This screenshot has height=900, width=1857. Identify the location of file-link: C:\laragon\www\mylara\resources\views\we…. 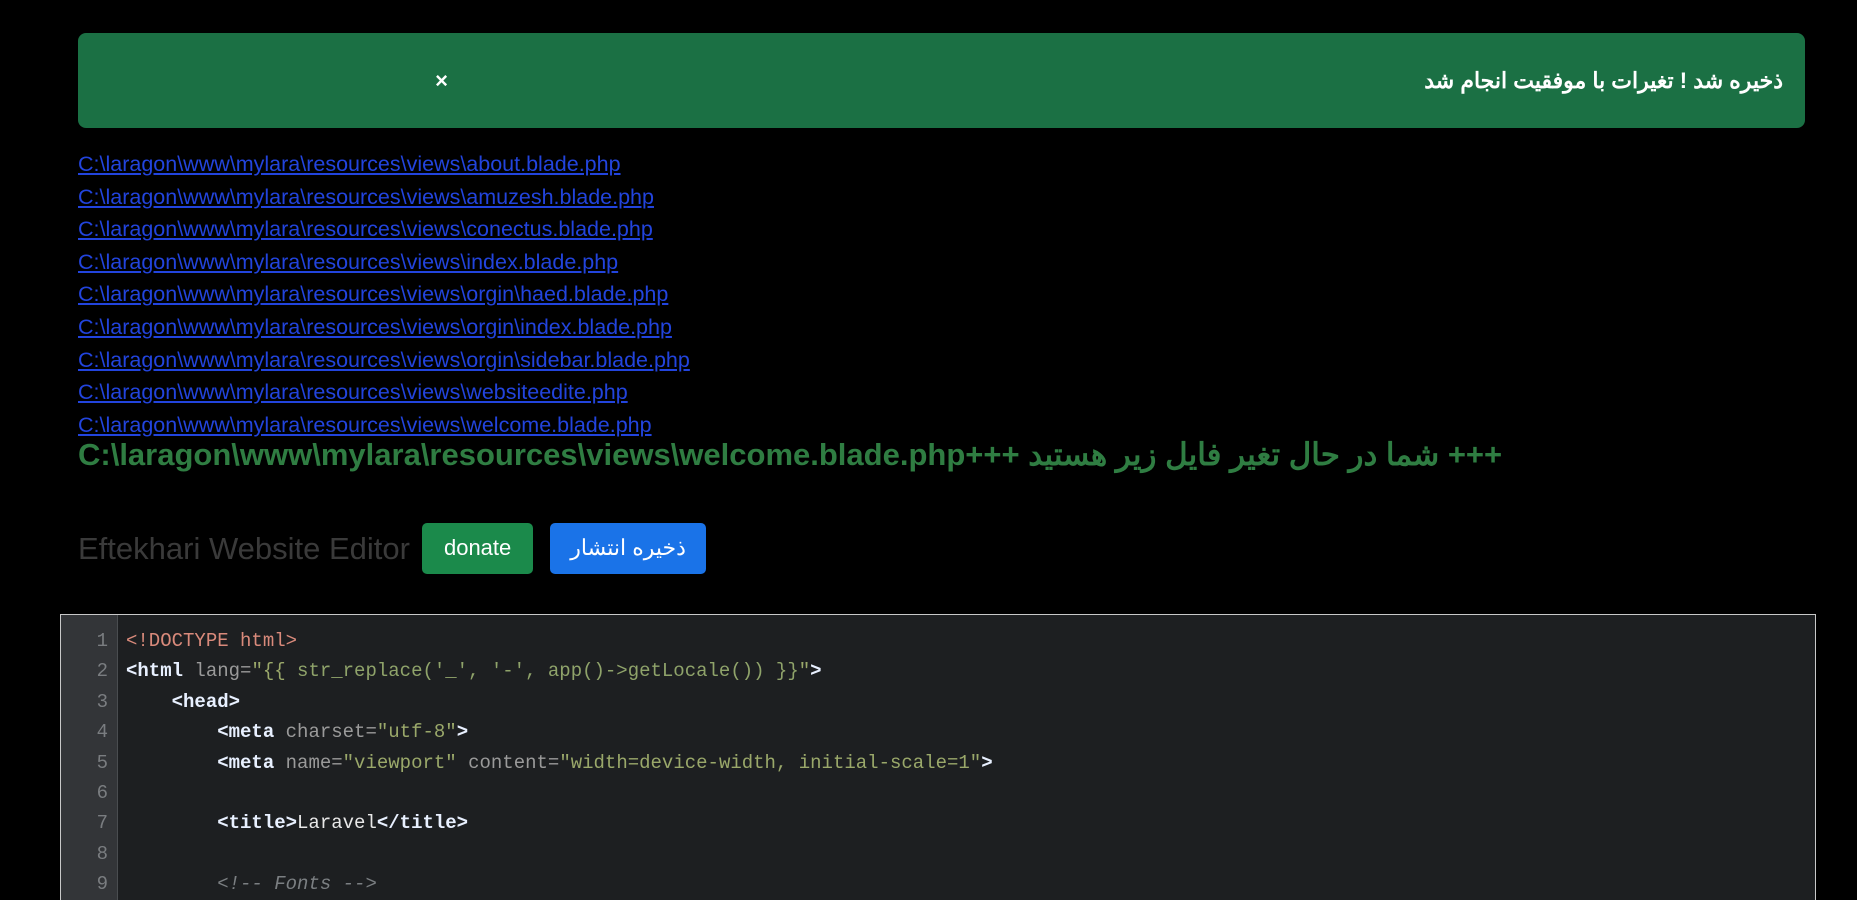
(678, 392).